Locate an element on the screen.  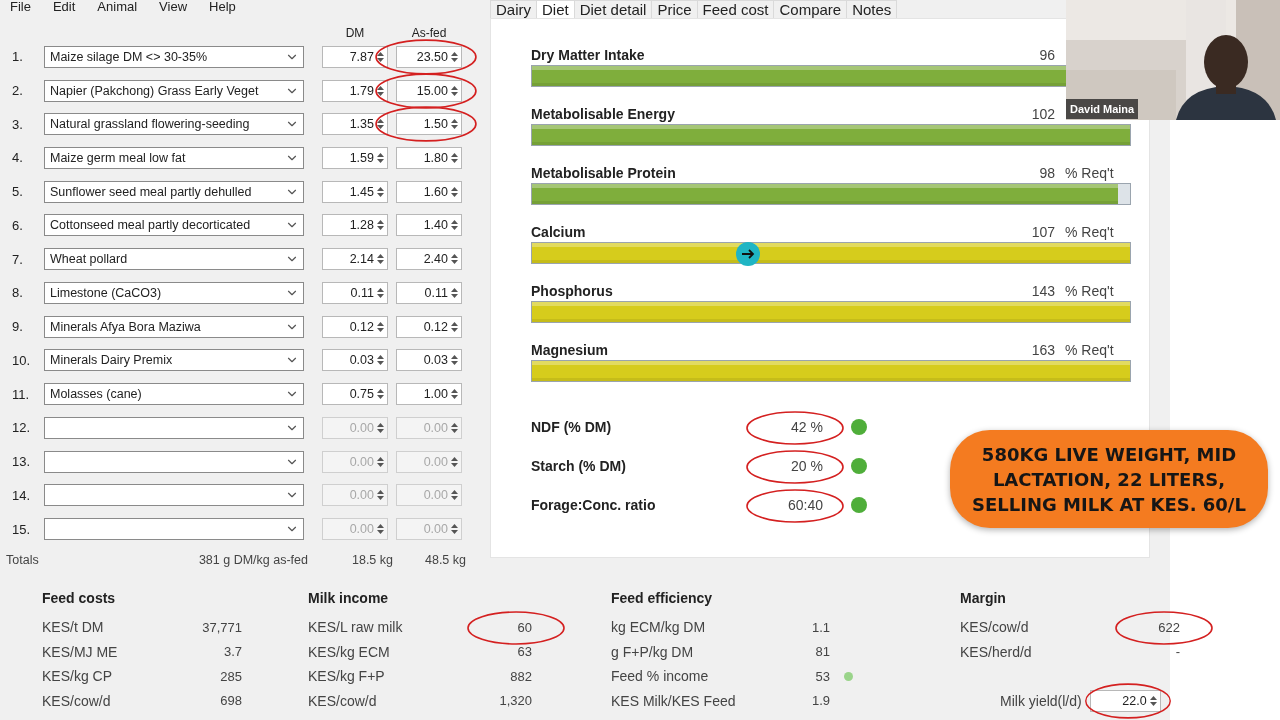
metric-label: KES/kg F+P is located at coordinates (347, 676).